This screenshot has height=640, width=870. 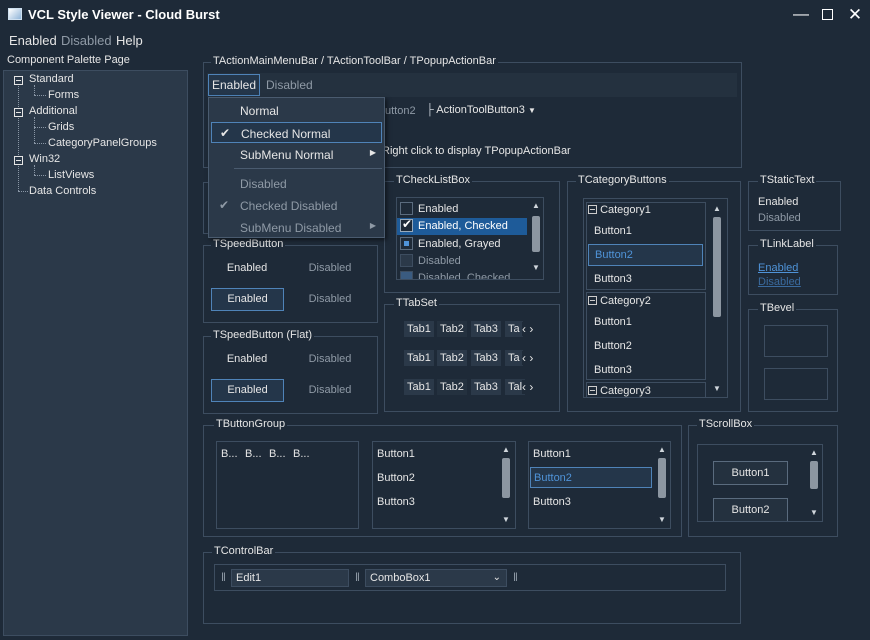 I want to click on category-button: Button1, so click(x=613, y=322).